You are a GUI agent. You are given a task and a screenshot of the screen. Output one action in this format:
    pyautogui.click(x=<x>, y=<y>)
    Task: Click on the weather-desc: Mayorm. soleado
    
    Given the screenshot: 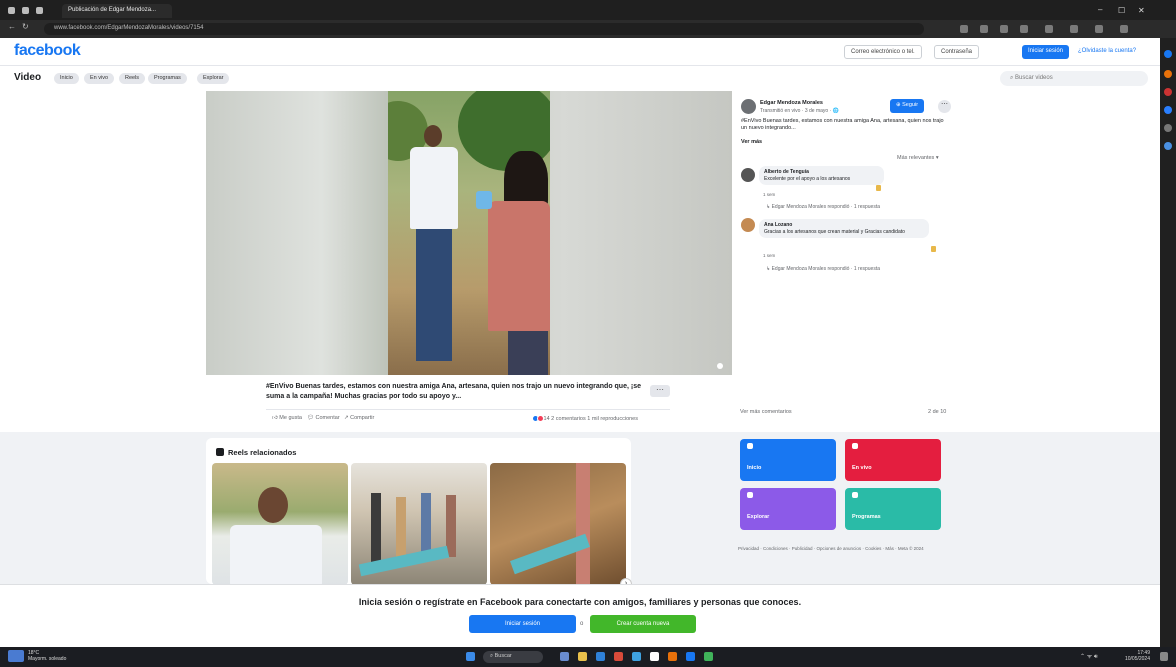 What is the action you would take?
    pyautogui.click(x=47, y=659)
    